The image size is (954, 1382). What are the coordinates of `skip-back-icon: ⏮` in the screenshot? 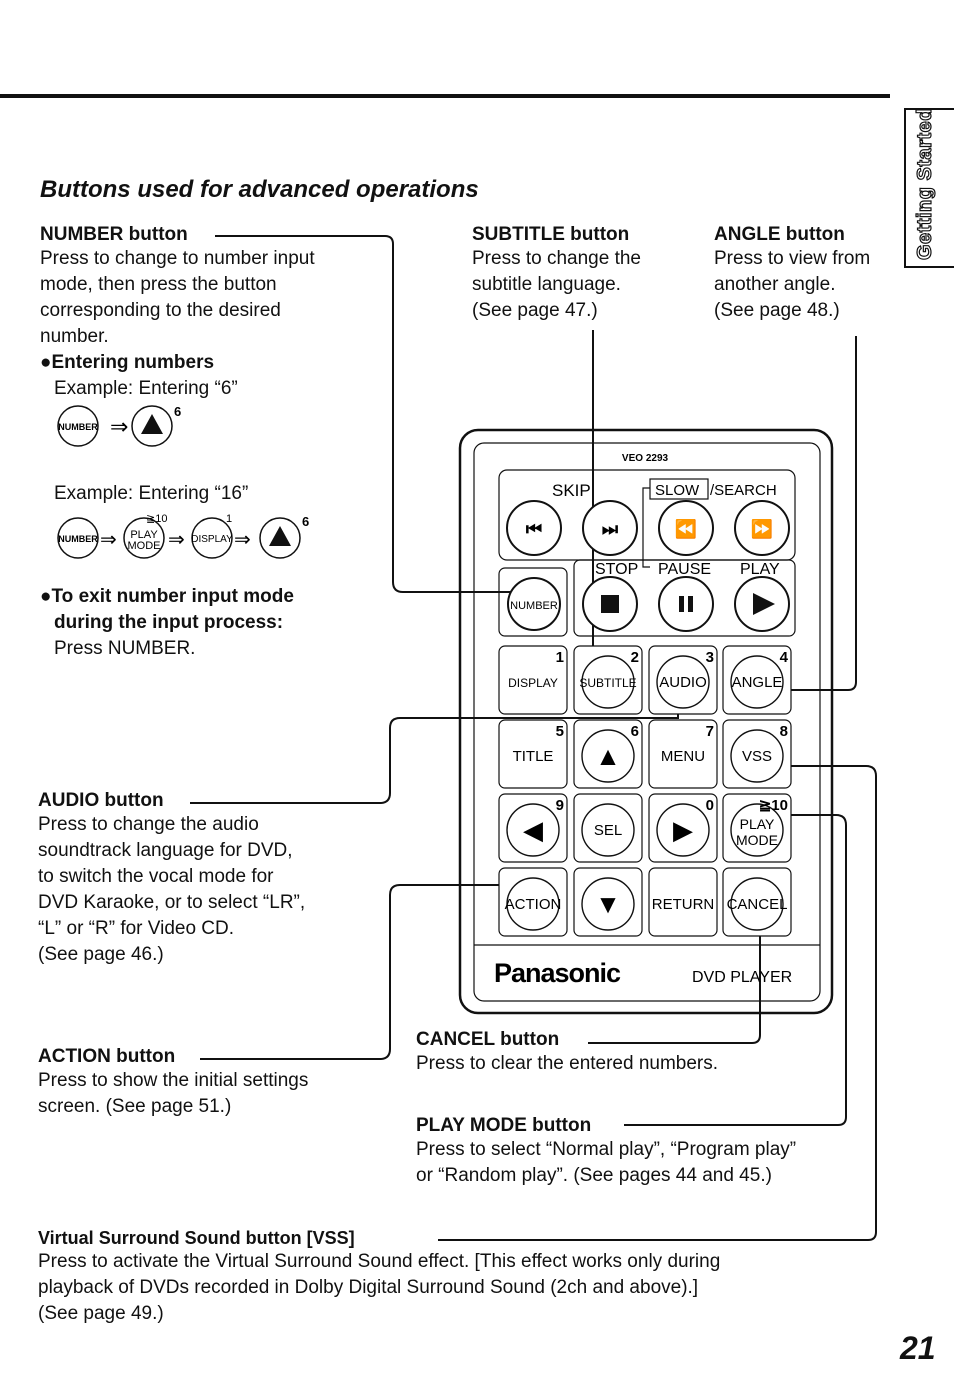 It's located at (534, 529).